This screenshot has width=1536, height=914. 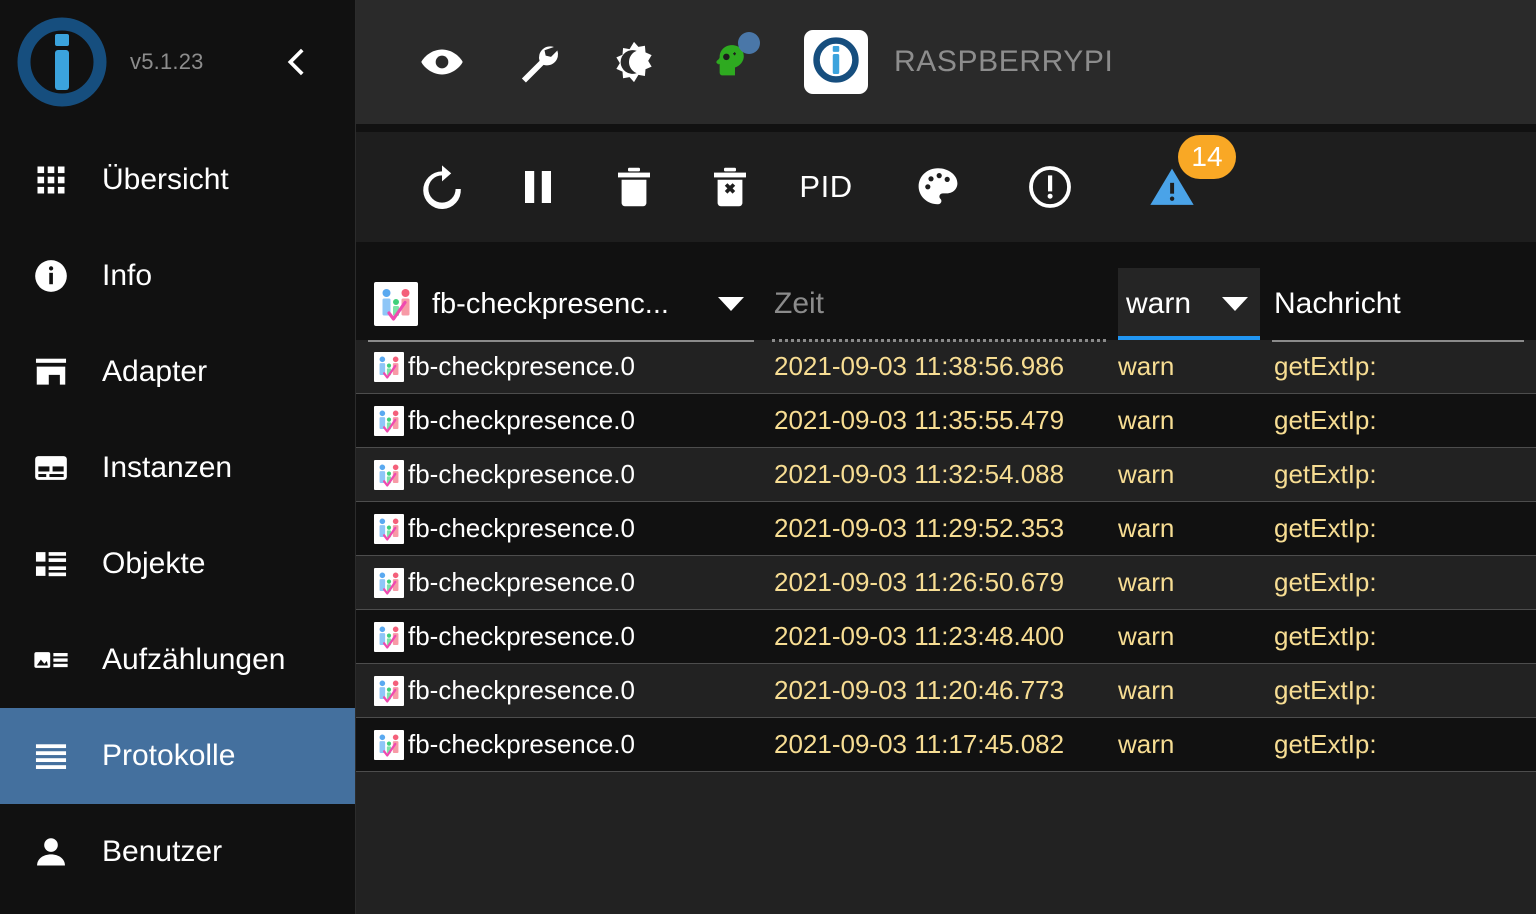 What do you see at coordinates (799, 303) in the screenshot?
I see `time-filter-placeholder: Zeit` at bounding box center [799, 303].